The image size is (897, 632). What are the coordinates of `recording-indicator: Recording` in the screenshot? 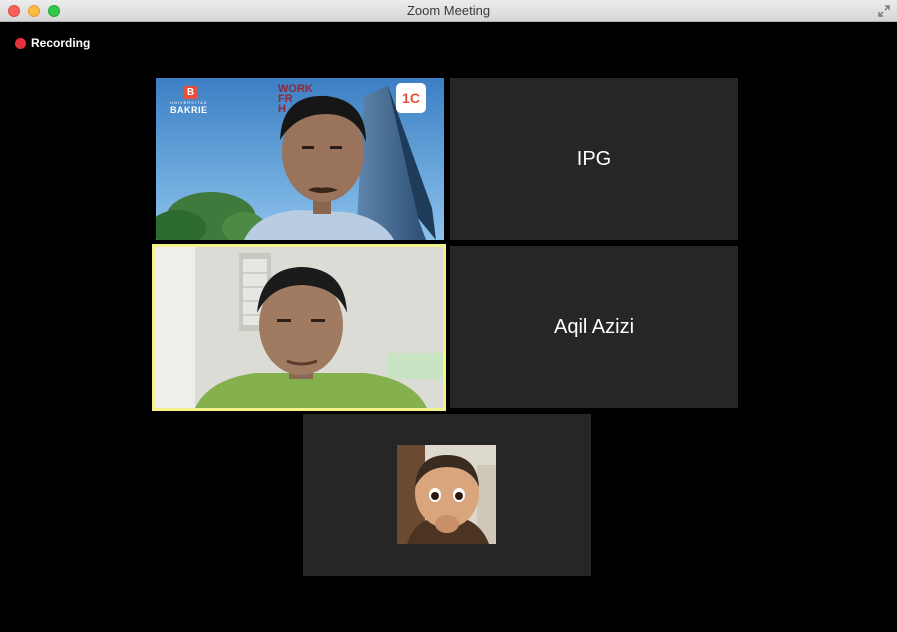 It's located at (52, 43).